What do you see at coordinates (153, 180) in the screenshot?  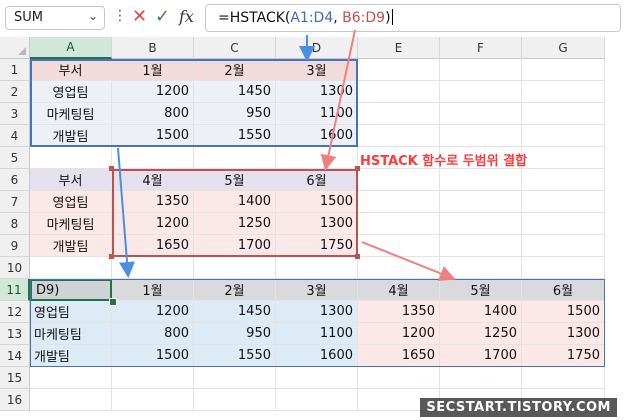 I see `table2-header-cell: 4월` at bounding box center [153, 180].